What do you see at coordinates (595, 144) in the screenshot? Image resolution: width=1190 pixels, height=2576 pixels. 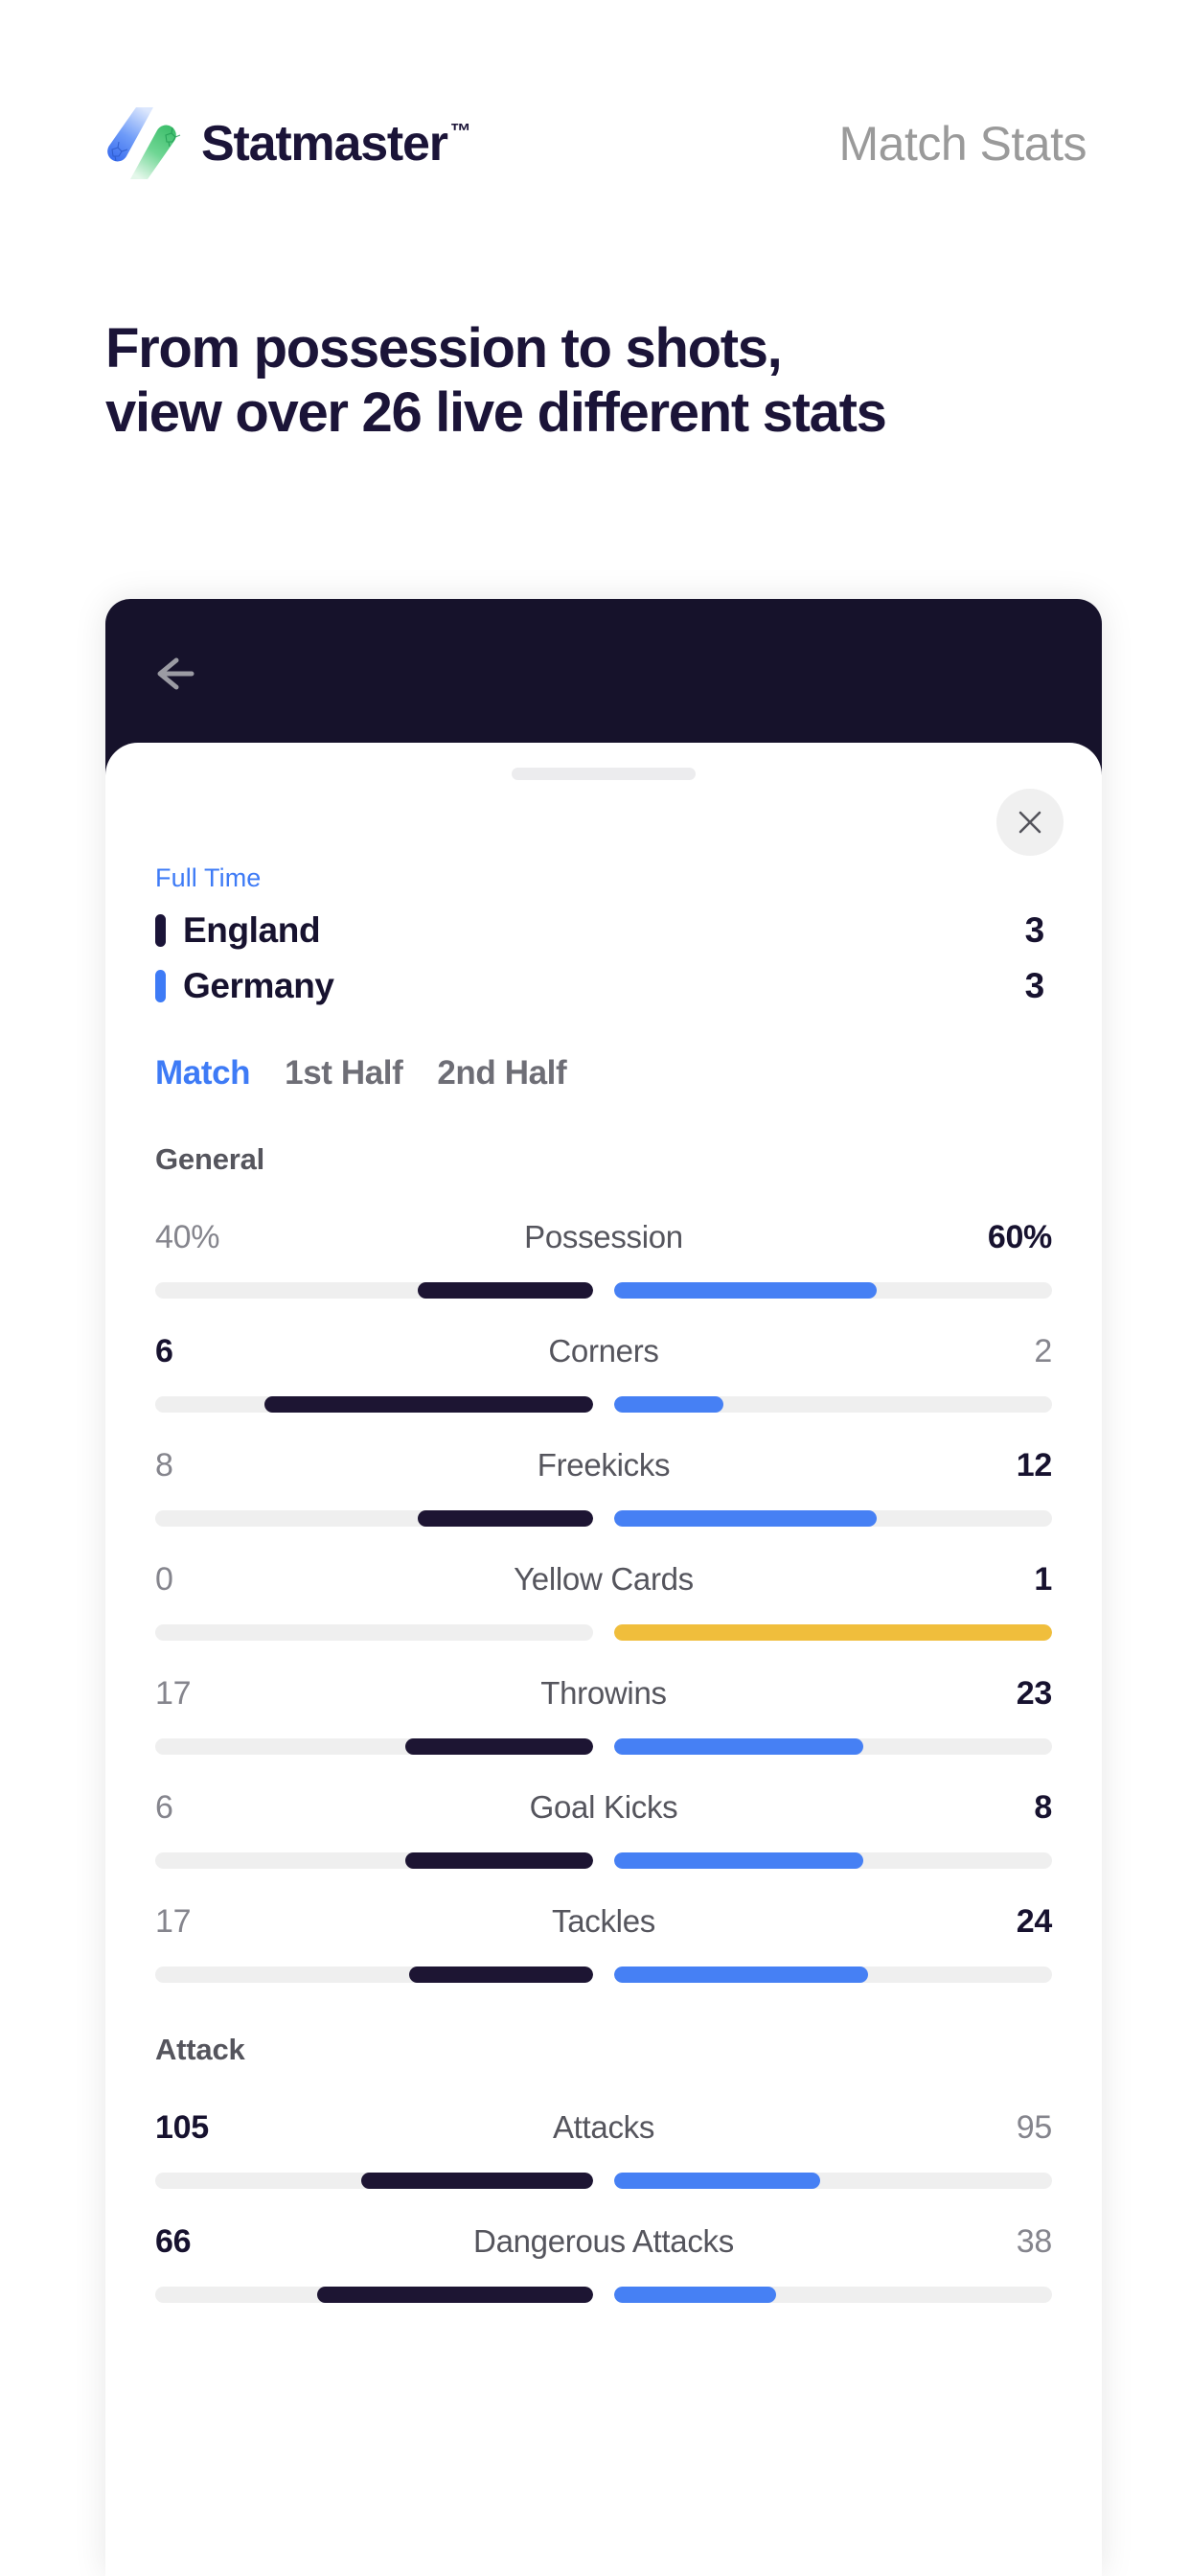 I see `top-bar: Statmaster ™ Match Stats` at bounding box center [595, 144].